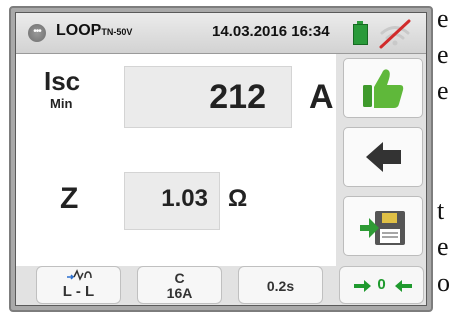 The height and width of the screenshot is (322, 451). I want to click on action-sidebar, so click(381, 160).